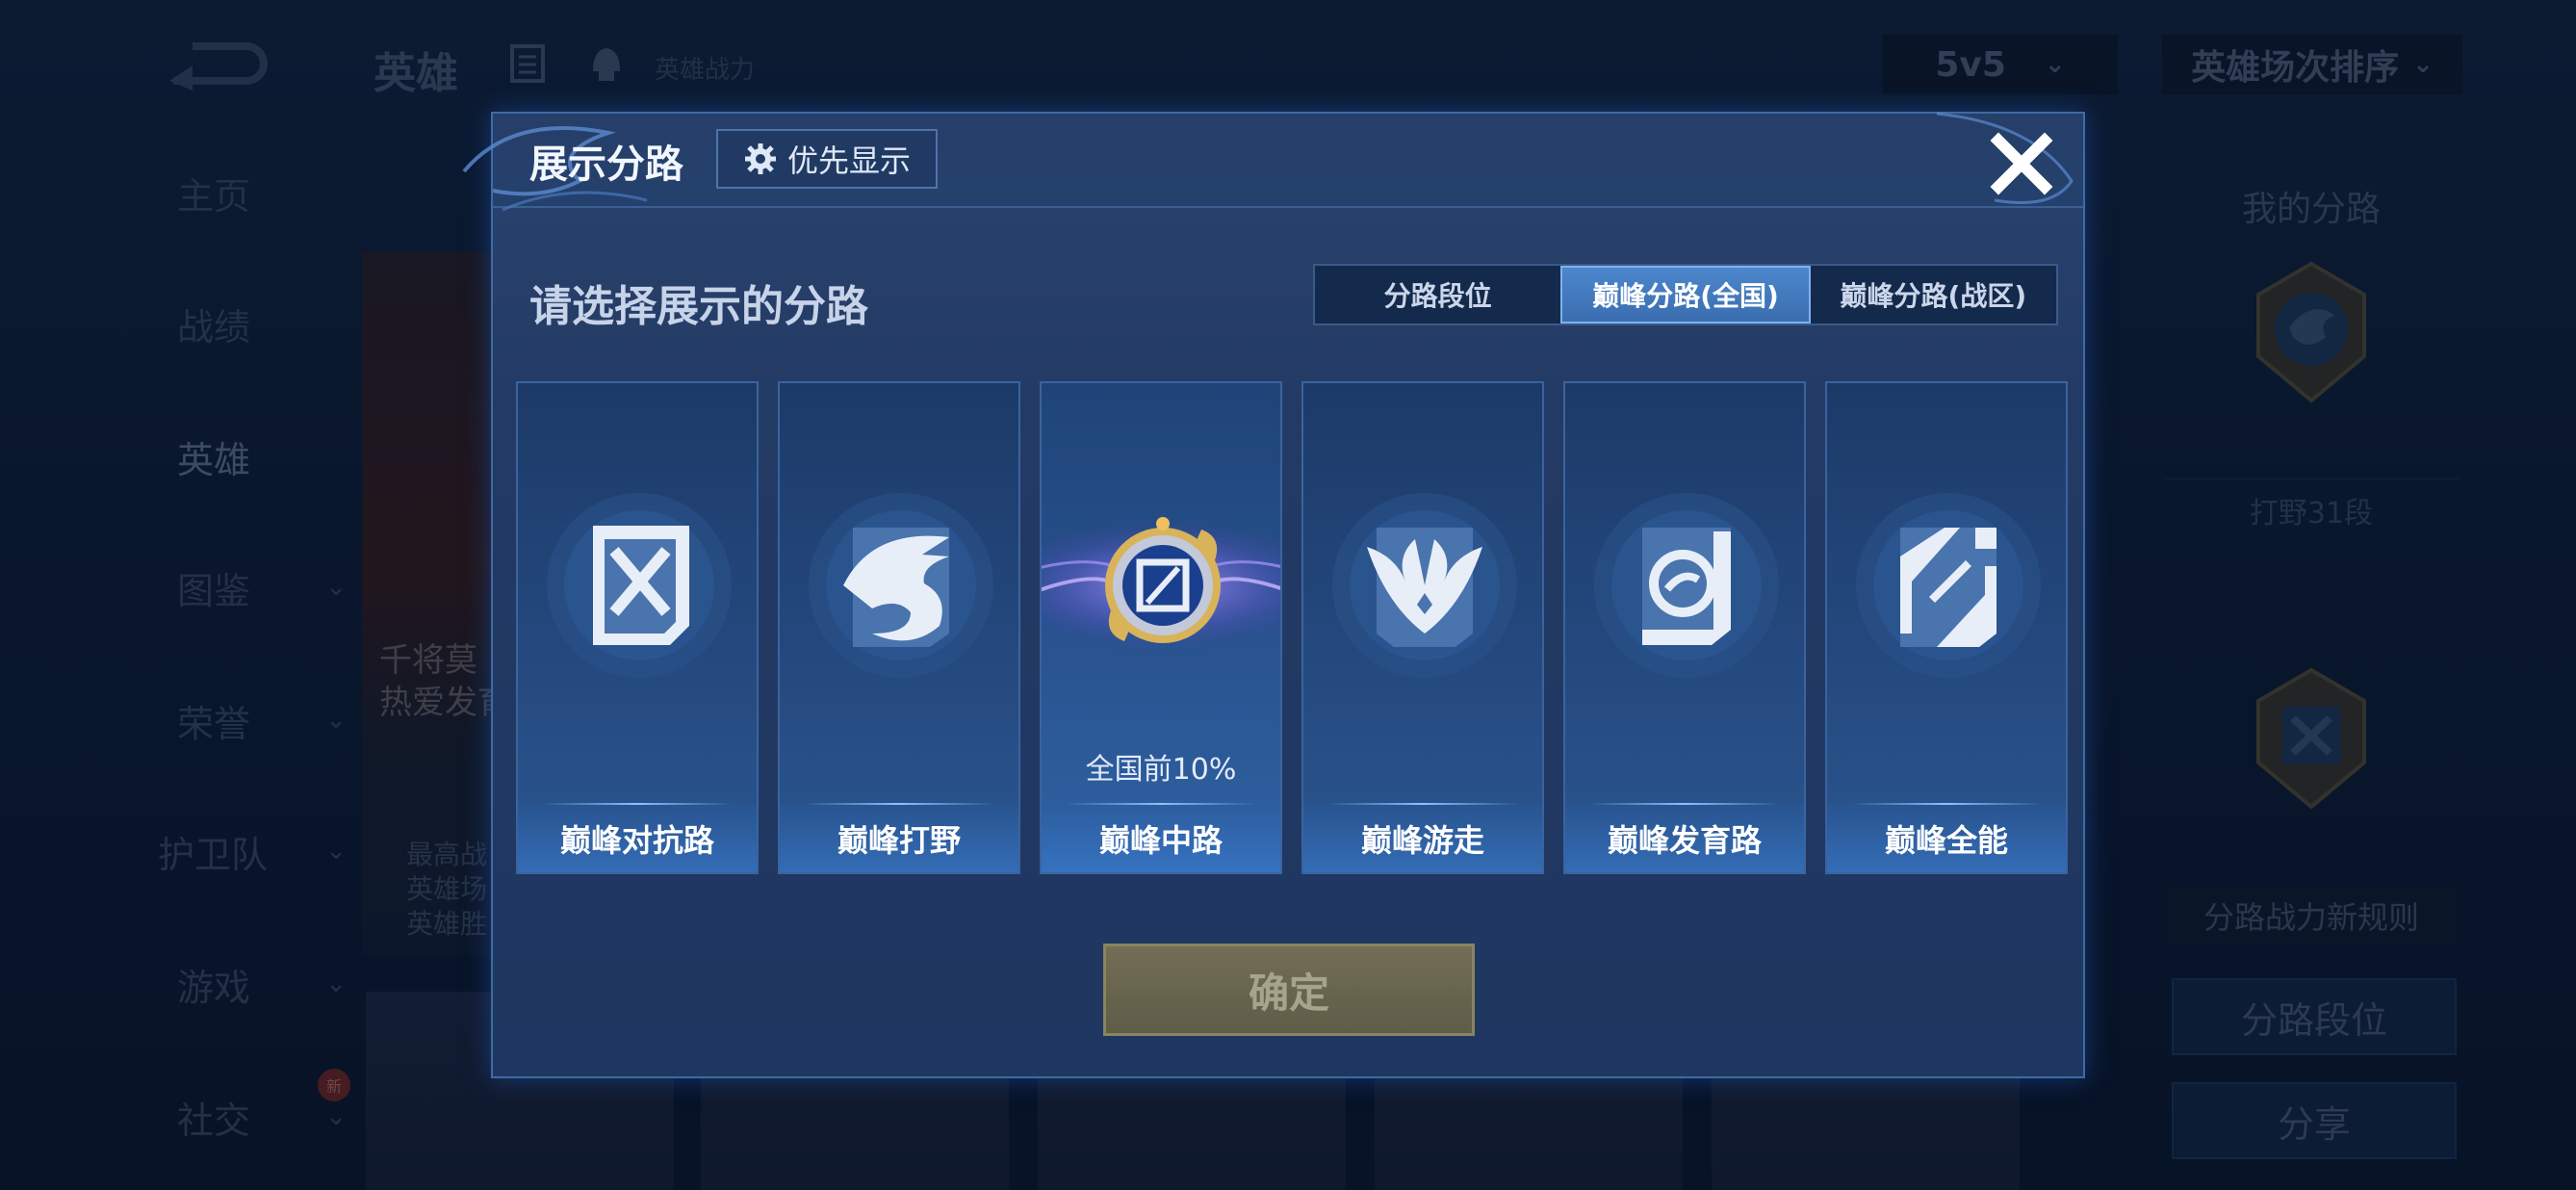 Image resolution: width=2576 pixels, height=1190 pixels. What do you see at coordinates (1161, 585) in the screenshot?
I see `mid-lane-badge-icon` at bounding box center [1161, 585].